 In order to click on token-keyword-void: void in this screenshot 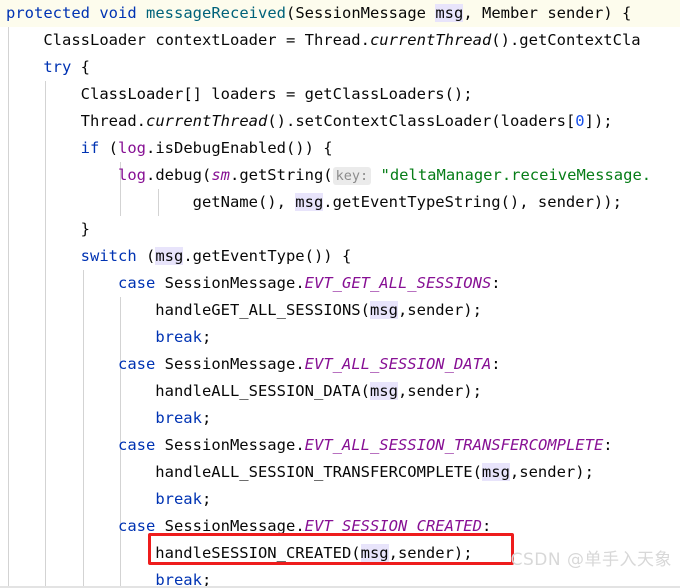, I will do `click(118, 13)`.